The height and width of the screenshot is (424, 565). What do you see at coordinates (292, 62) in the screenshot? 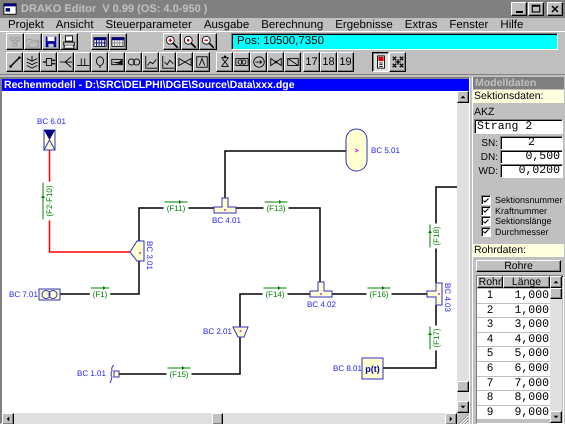
I see `slash-tool-button` at bounding box center [292, 62].